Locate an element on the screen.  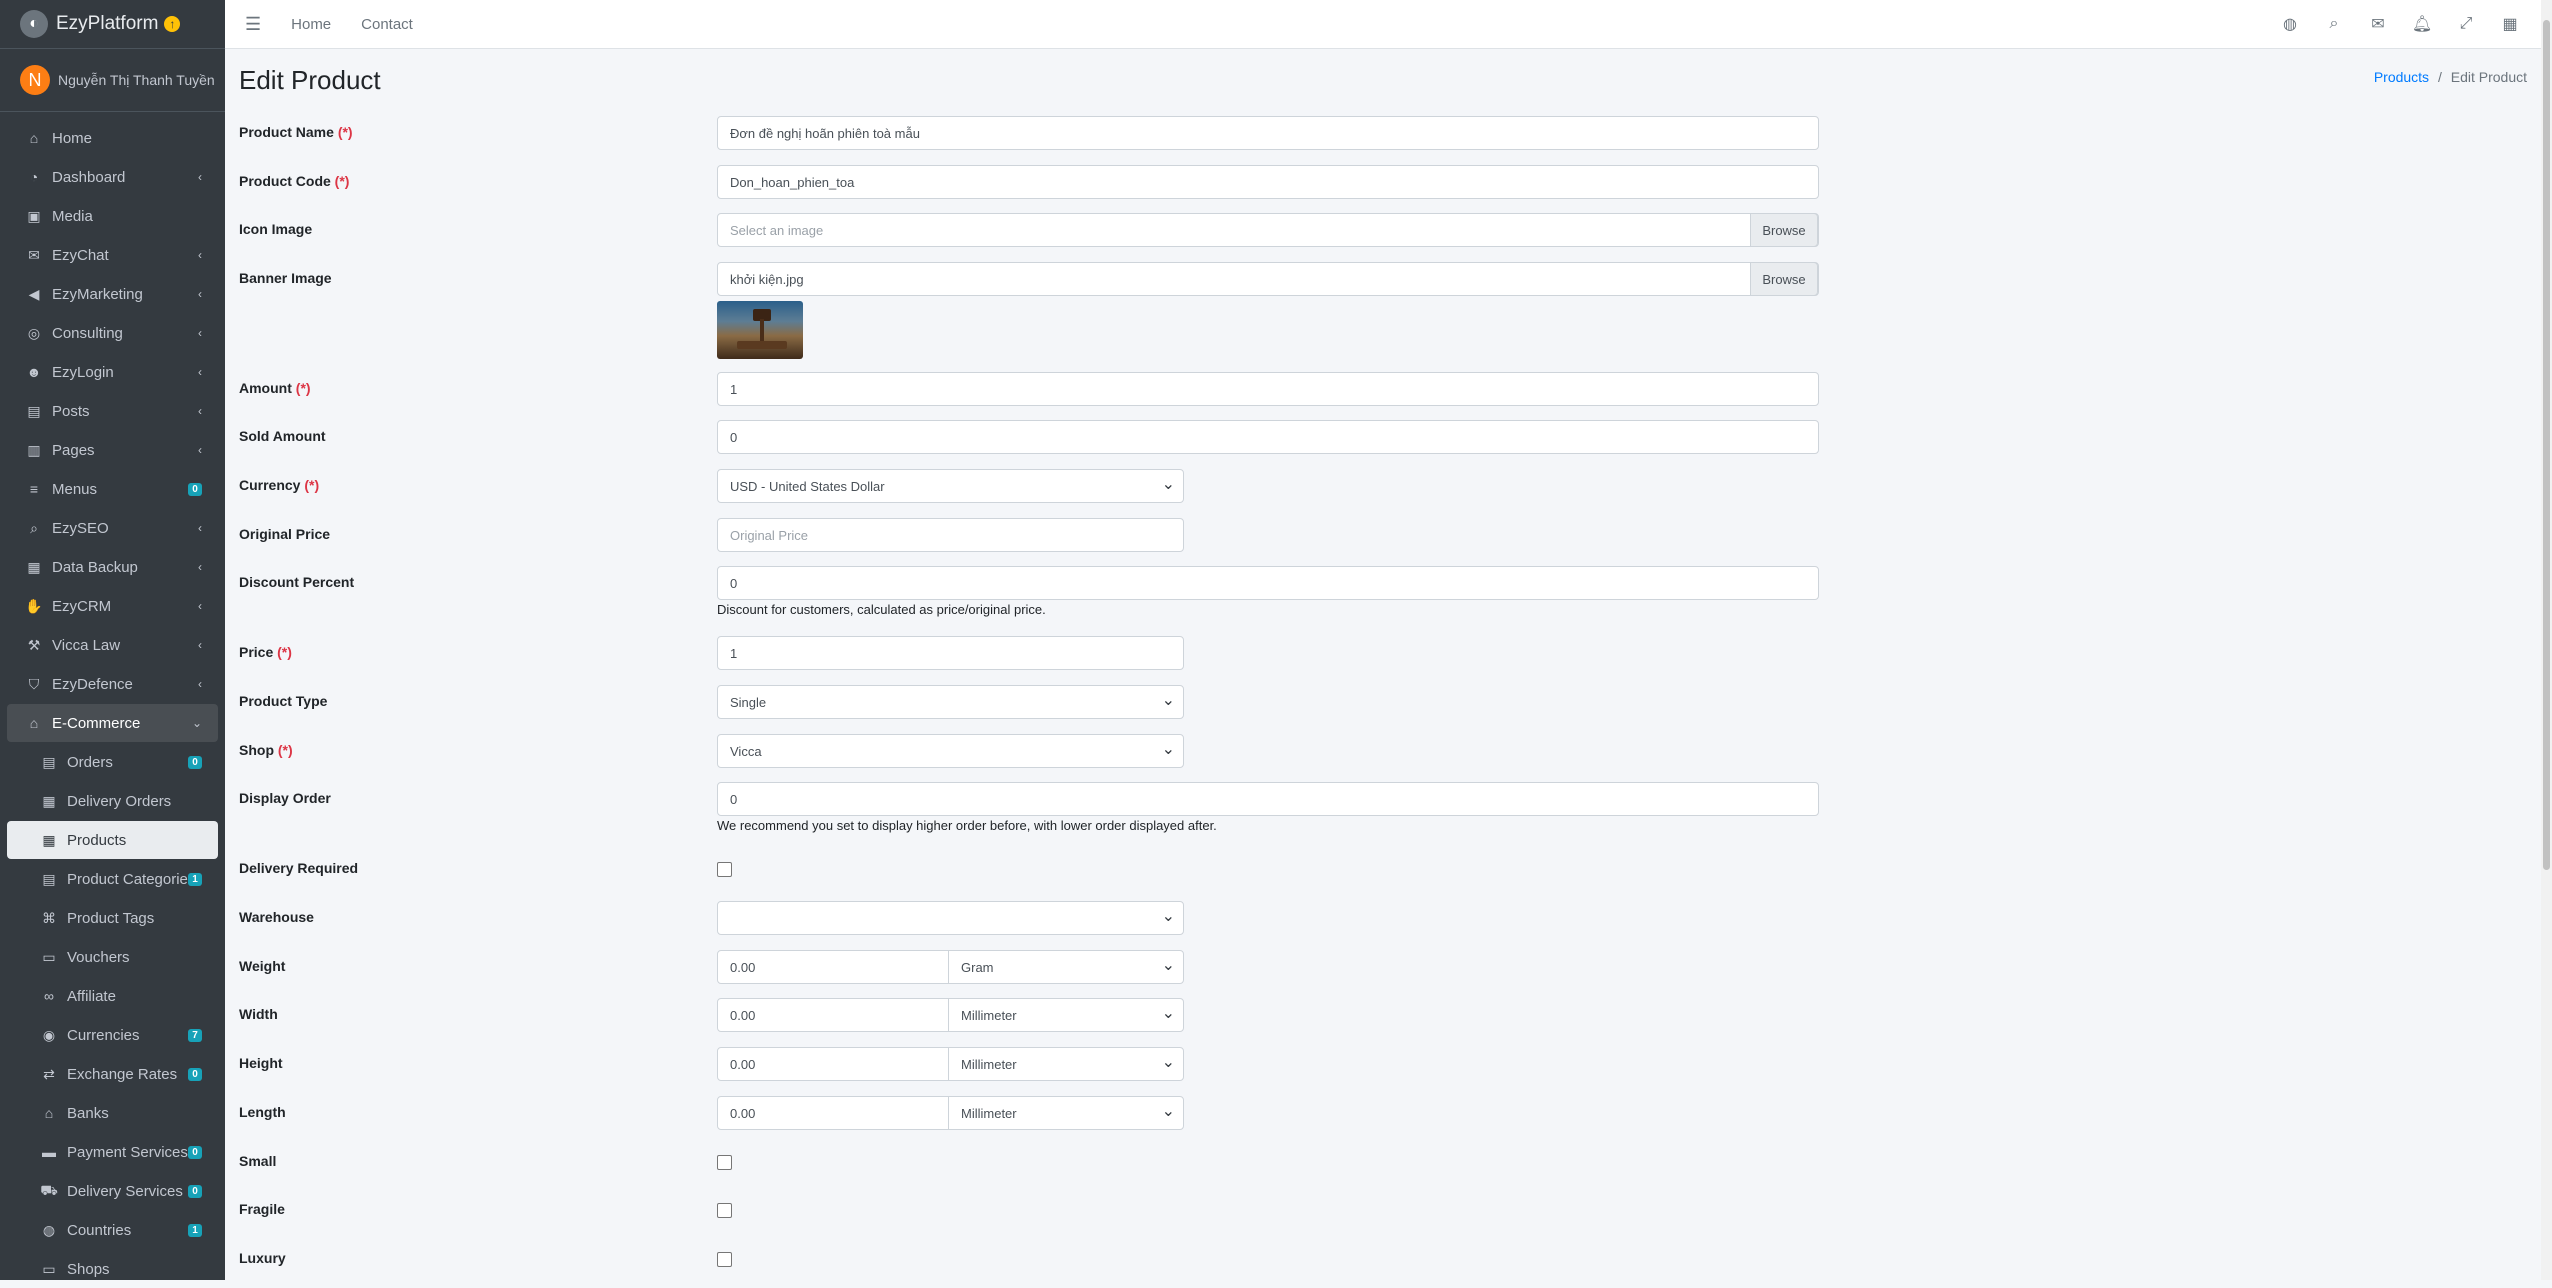
sidebar-item-orders: ▤ Orders 0 is located at coordinates (112, 762).